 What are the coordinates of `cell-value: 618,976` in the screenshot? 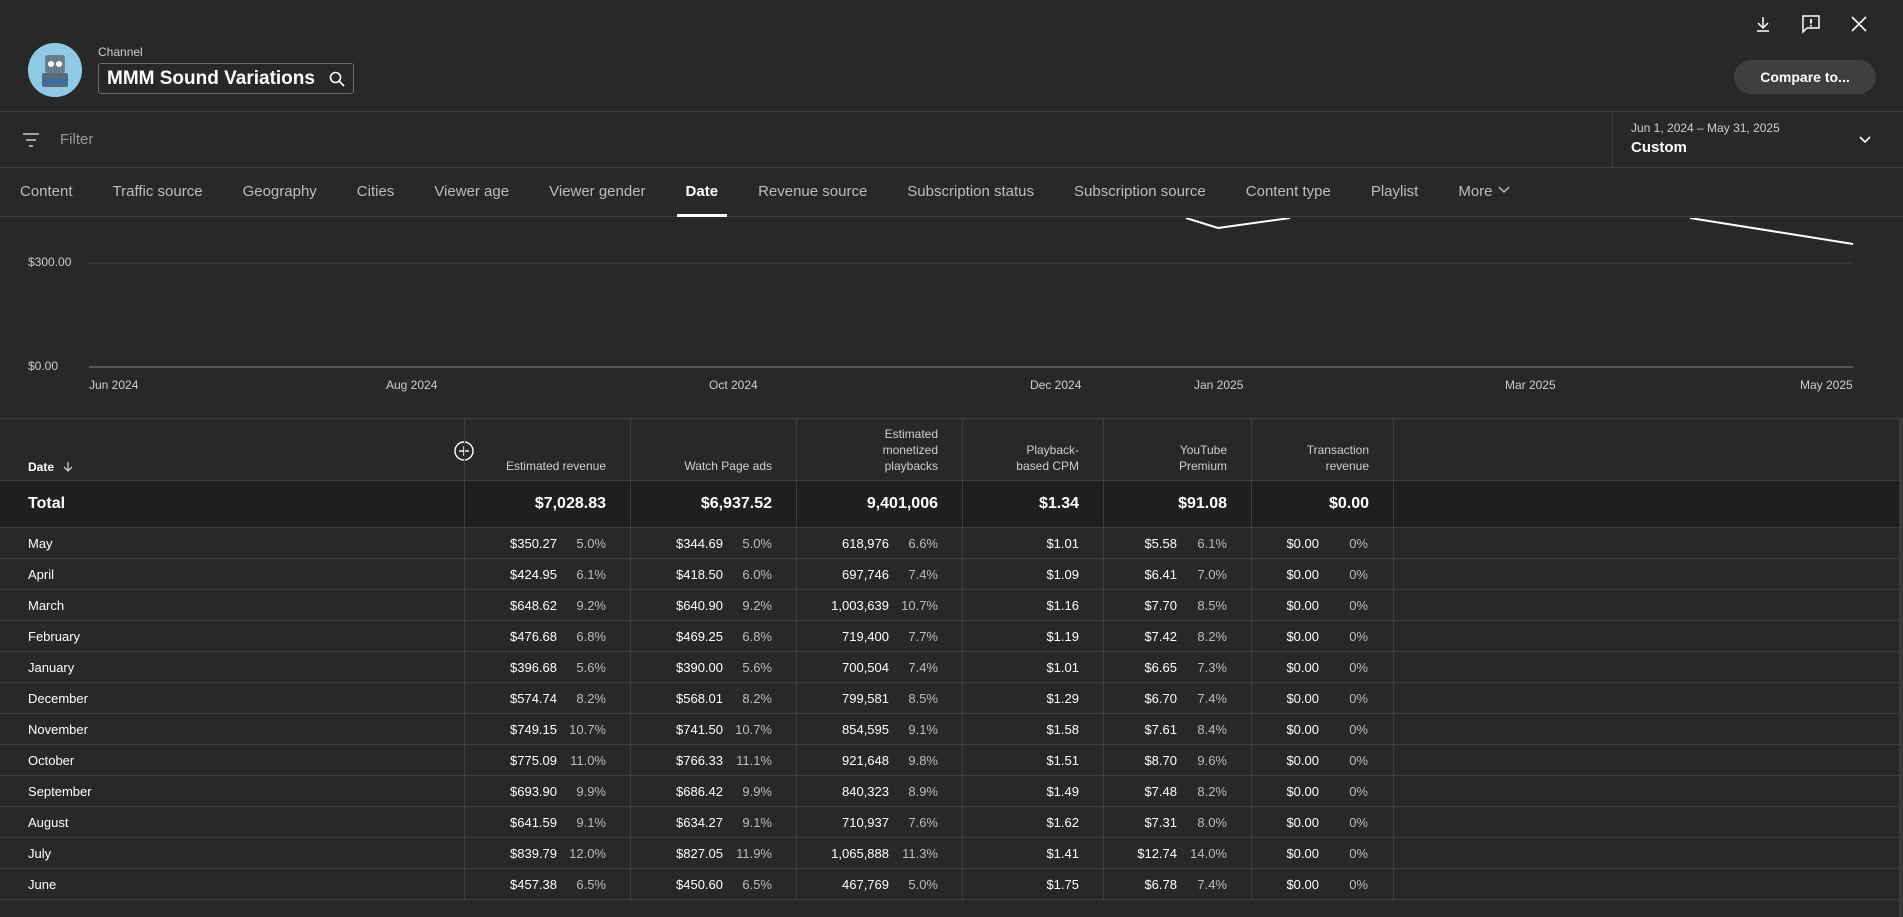 It's located at (865, 543).